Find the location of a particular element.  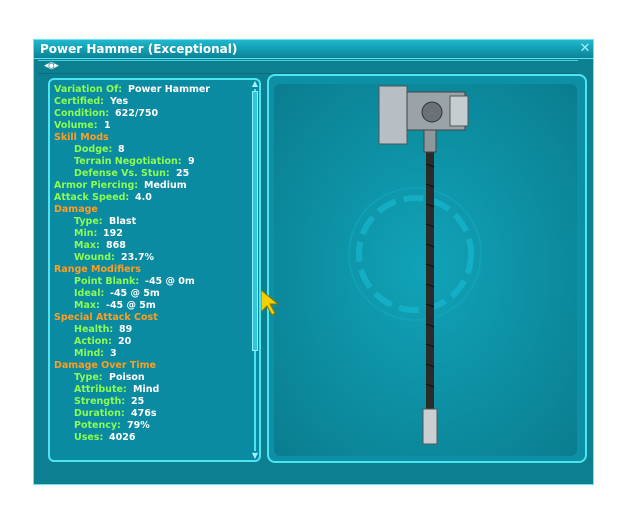

attribute-row: Max: 868 is located at coordinates (118, 246).